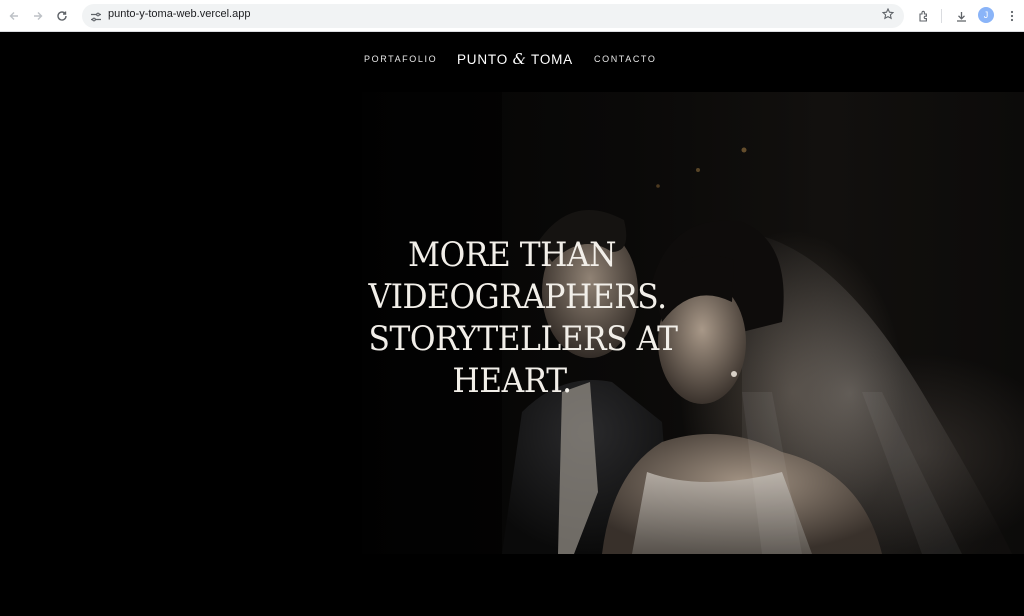  What do you see at coordinates (888, 15) in the screenshot?
I see `star-icon` at bounding box center [888, 15].